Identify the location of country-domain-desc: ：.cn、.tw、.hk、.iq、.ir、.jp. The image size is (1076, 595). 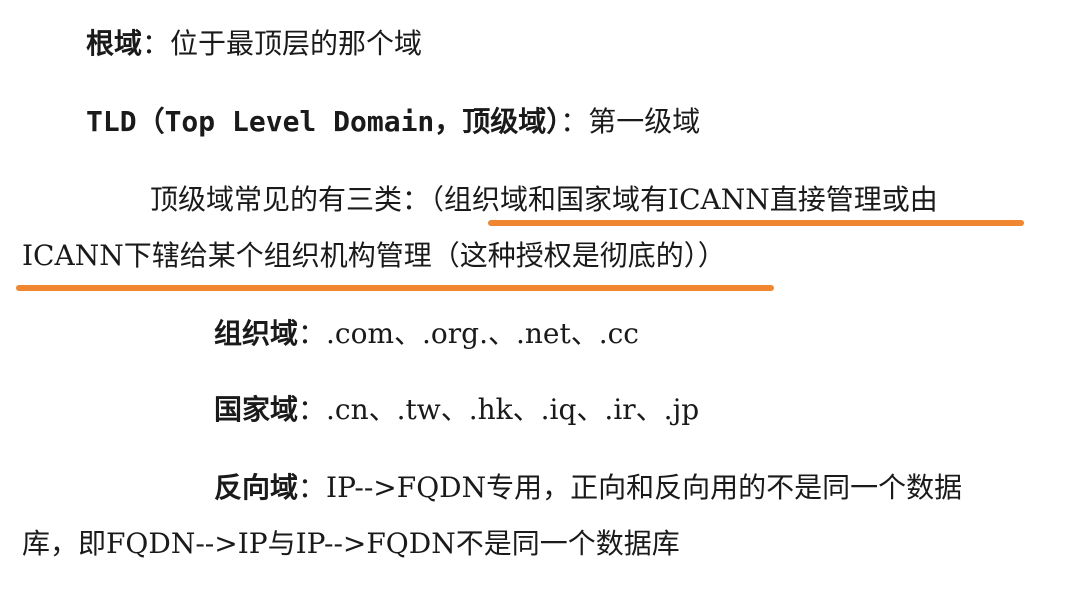
(499, 409).